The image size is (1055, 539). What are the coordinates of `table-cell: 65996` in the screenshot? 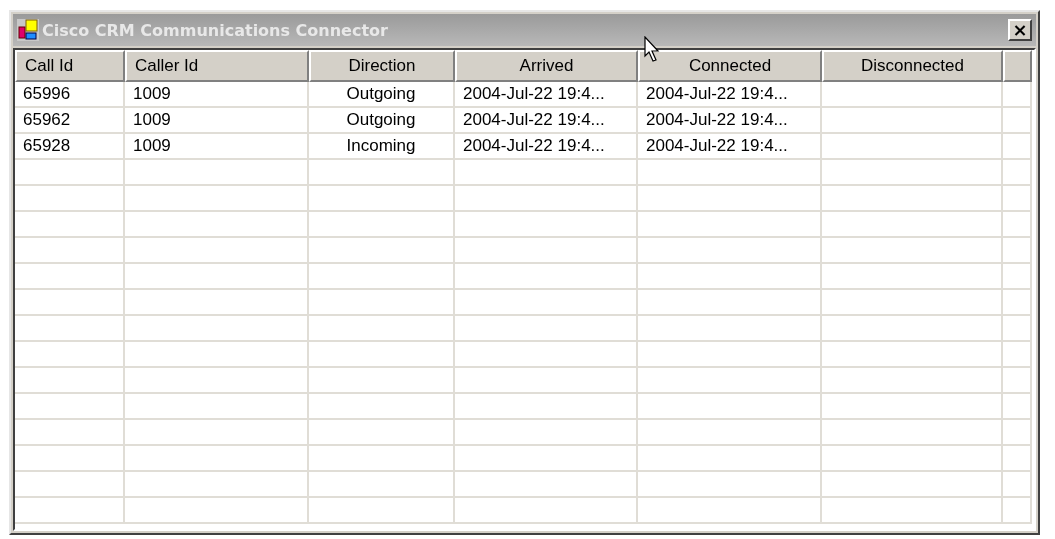 It's located at (70, 95).